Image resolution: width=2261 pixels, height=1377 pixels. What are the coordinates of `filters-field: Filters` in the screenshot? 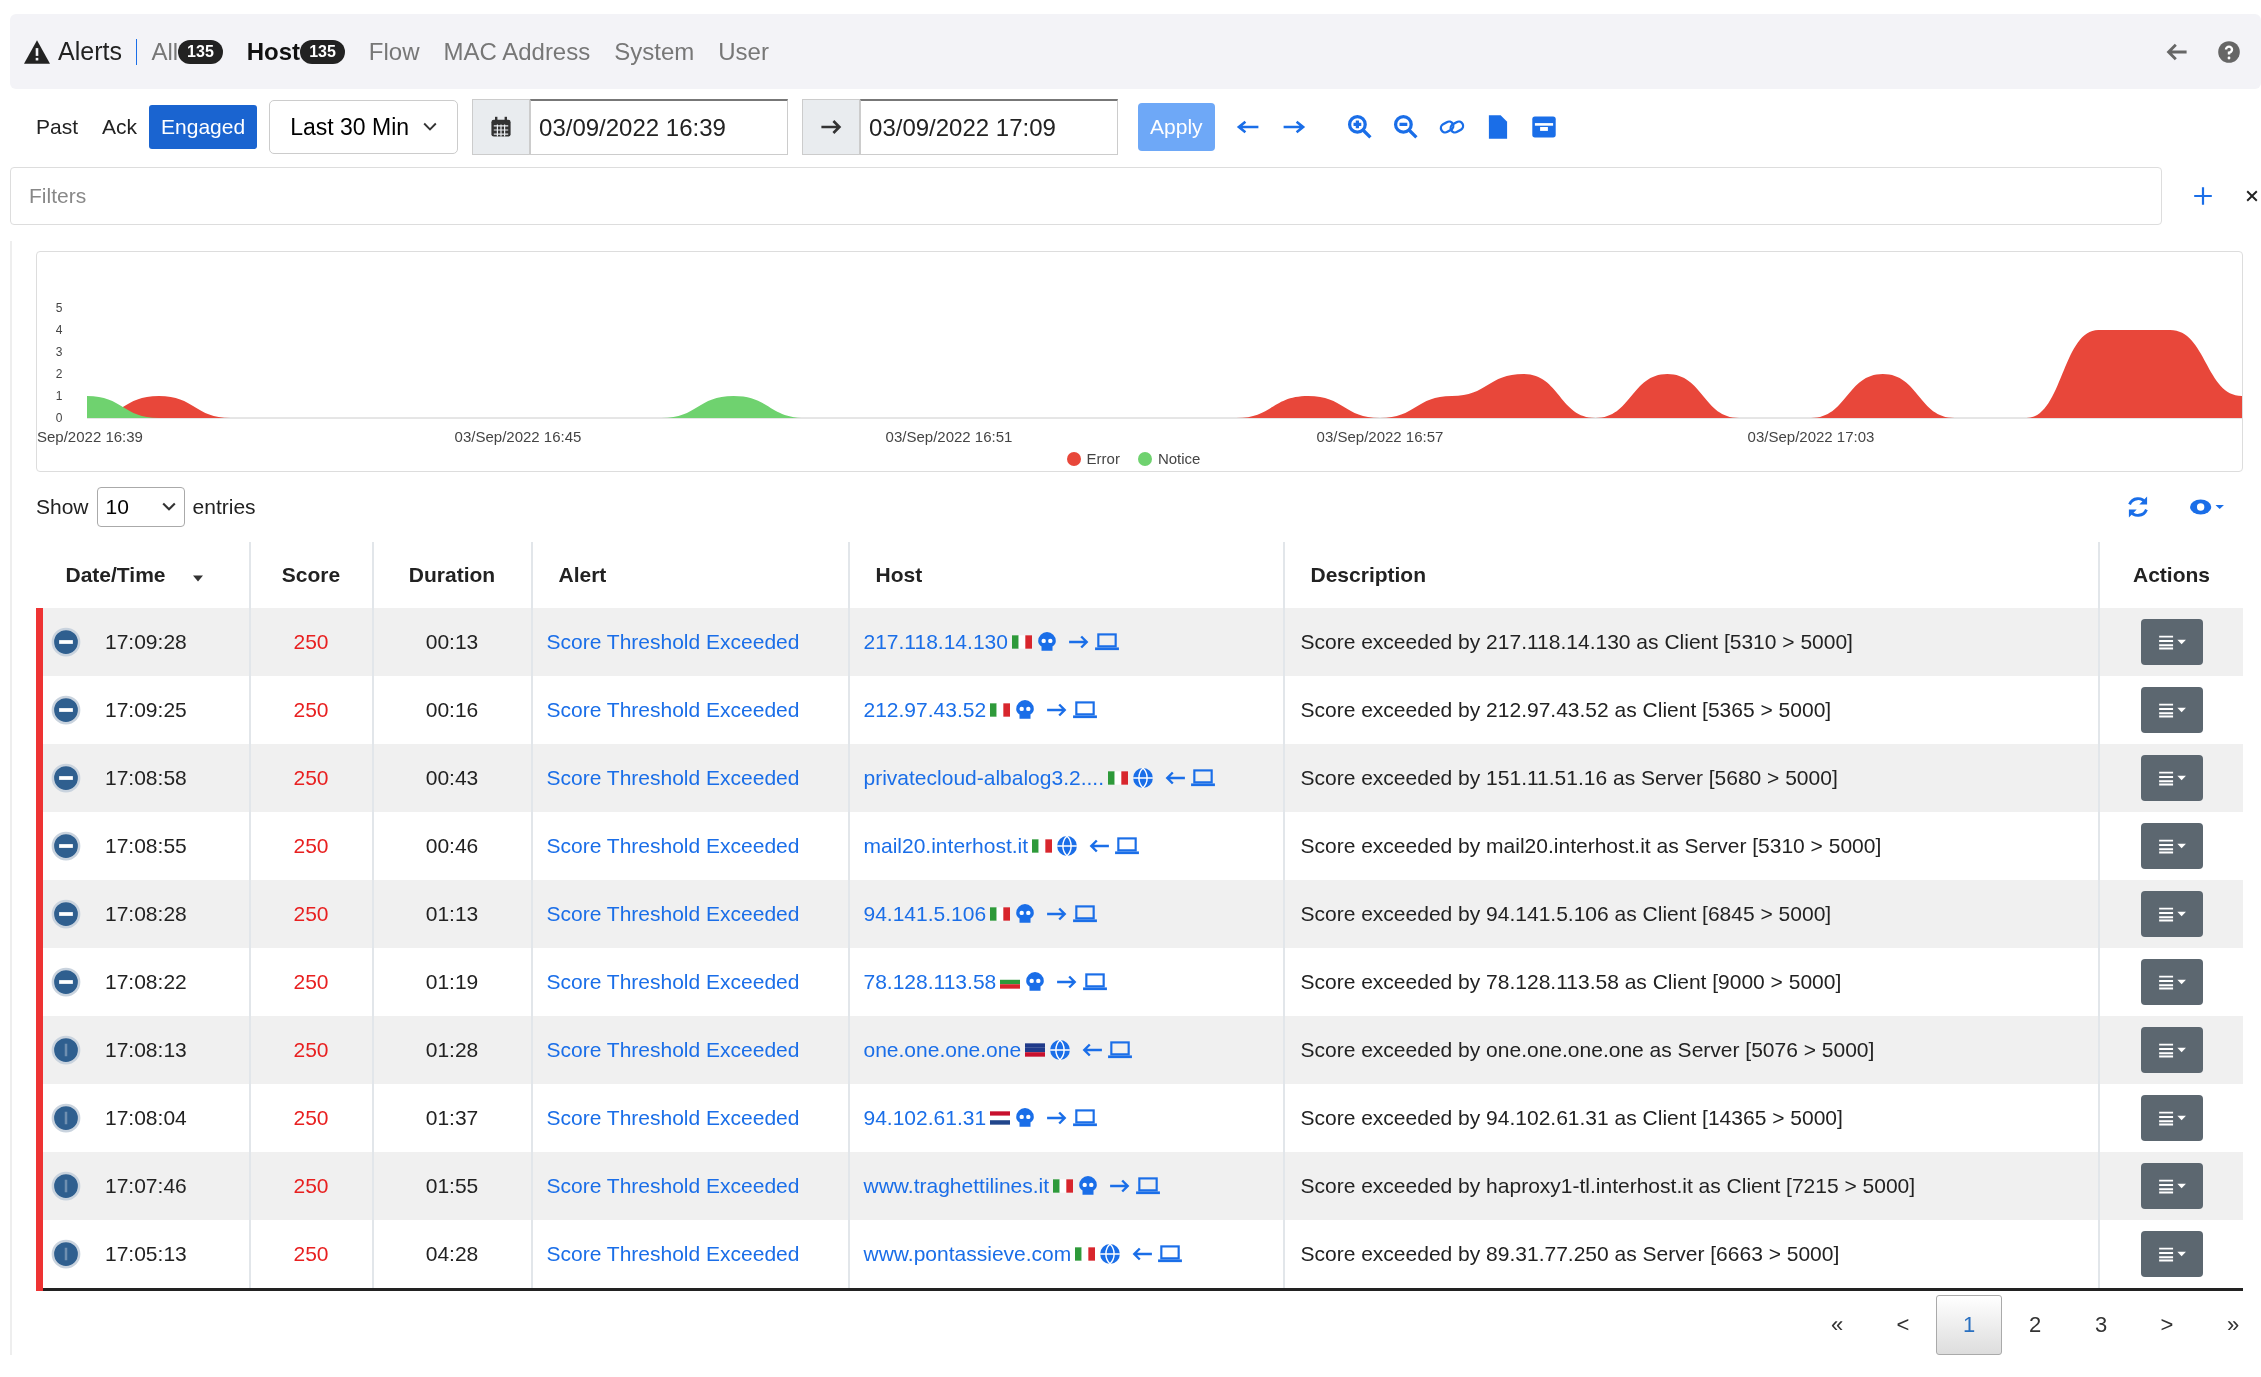 It's located at (1086, 196).